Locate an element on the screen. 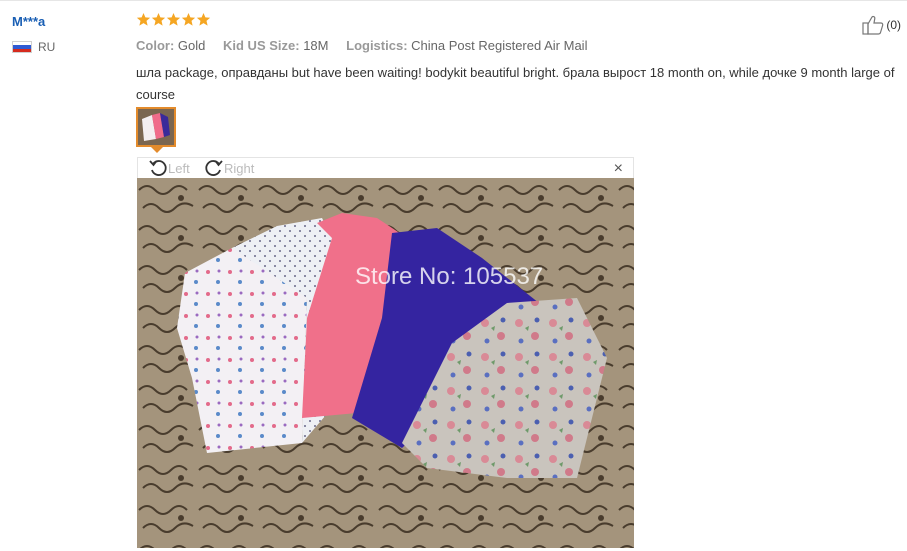  russia-flag-icon is located at coordinates (22, 47).